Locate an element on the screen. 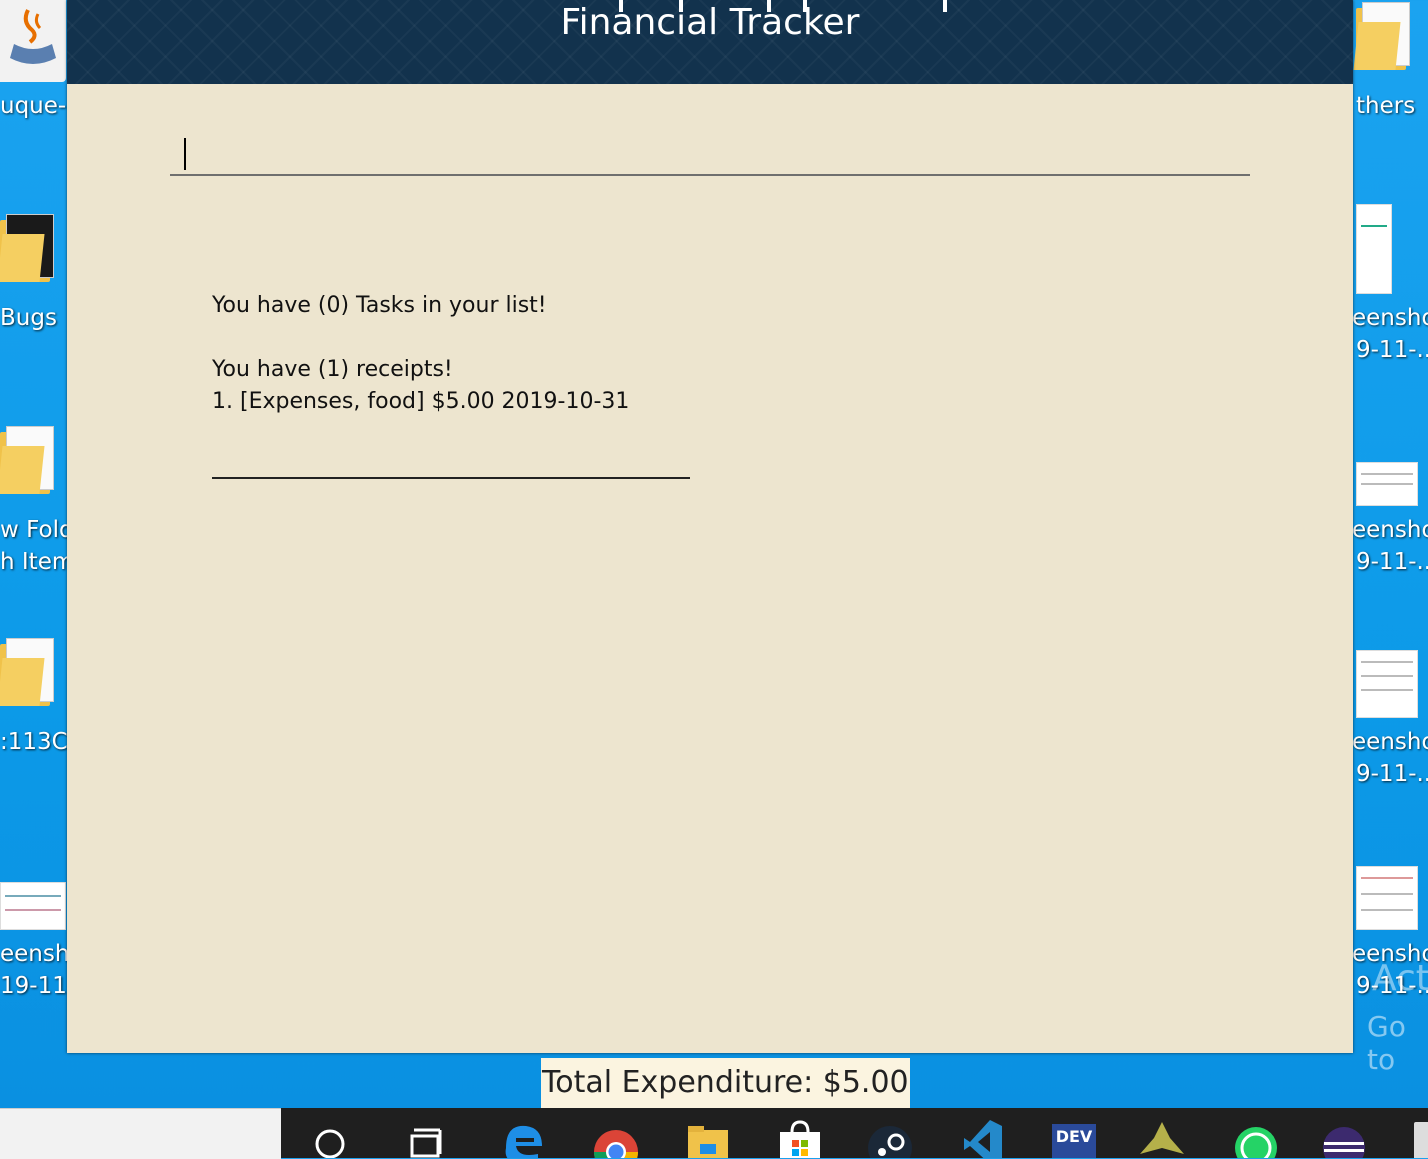 The image size is (1428, 1159). devcpp-icon: DEV is located at coordinates (1074, 1138).